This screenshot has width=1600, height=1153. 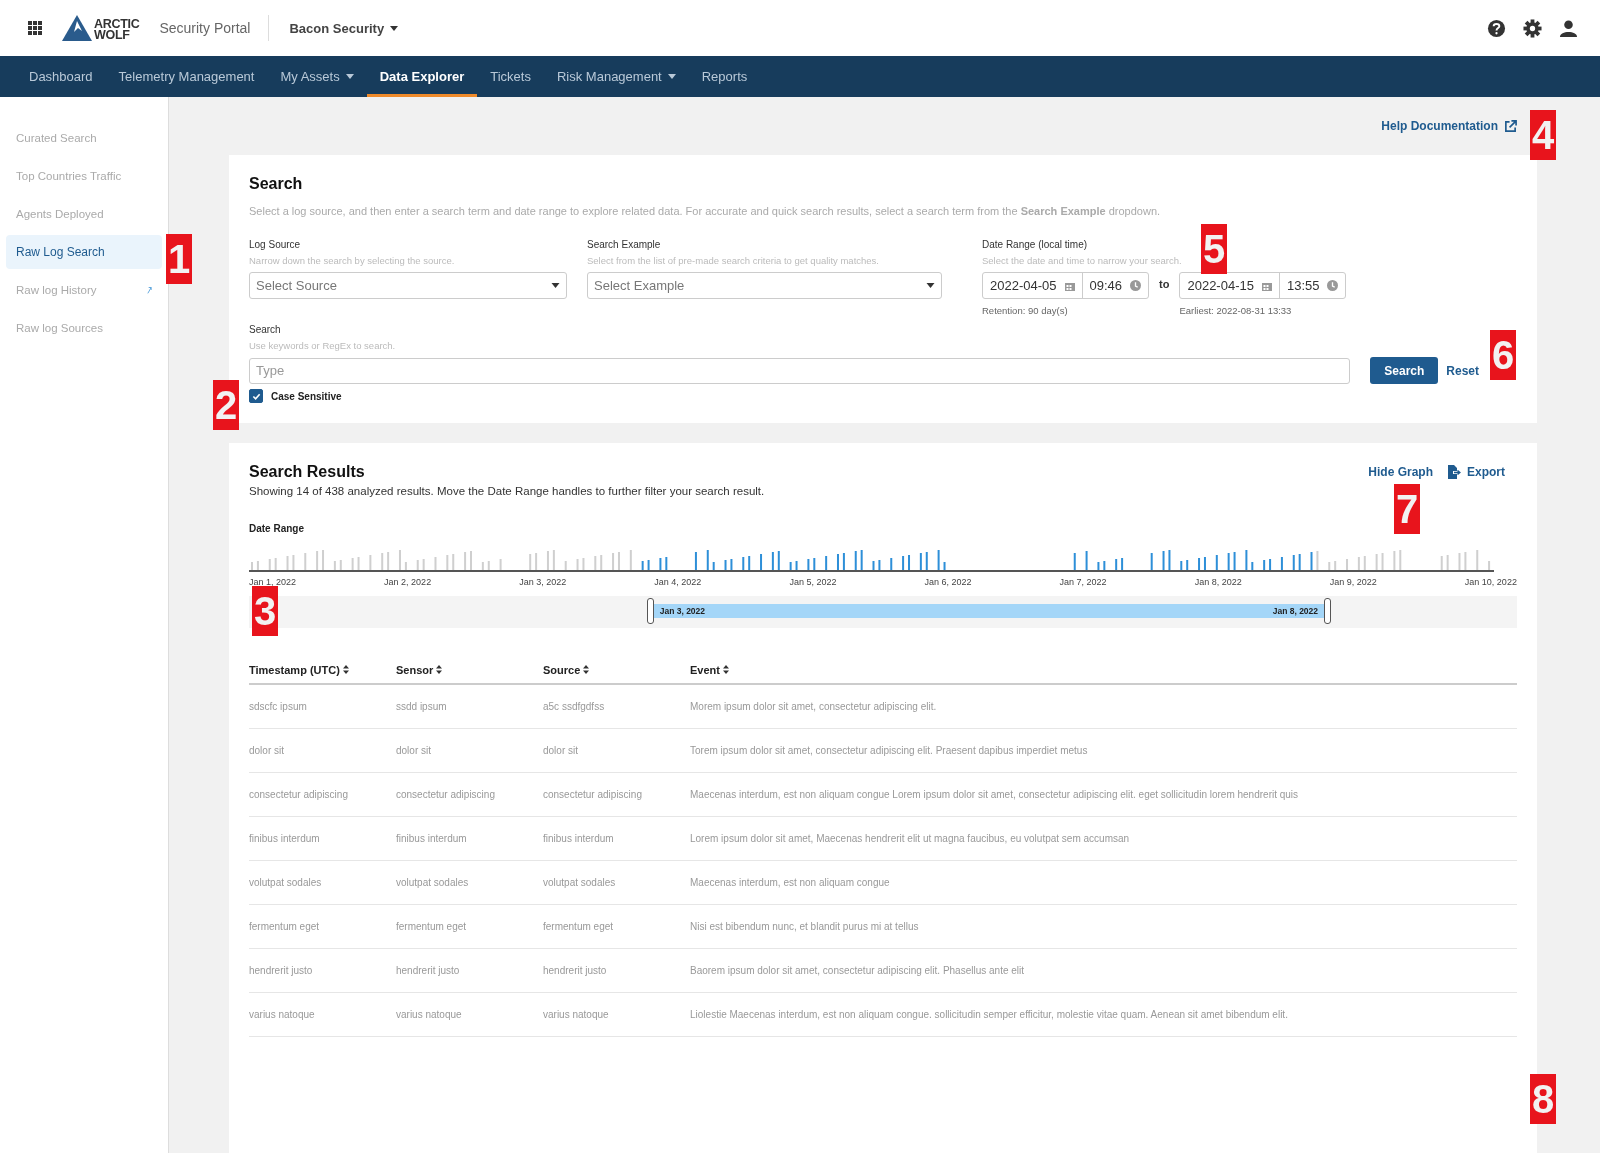 I want to click on checkmark-icon, so click(x=256, y=396).